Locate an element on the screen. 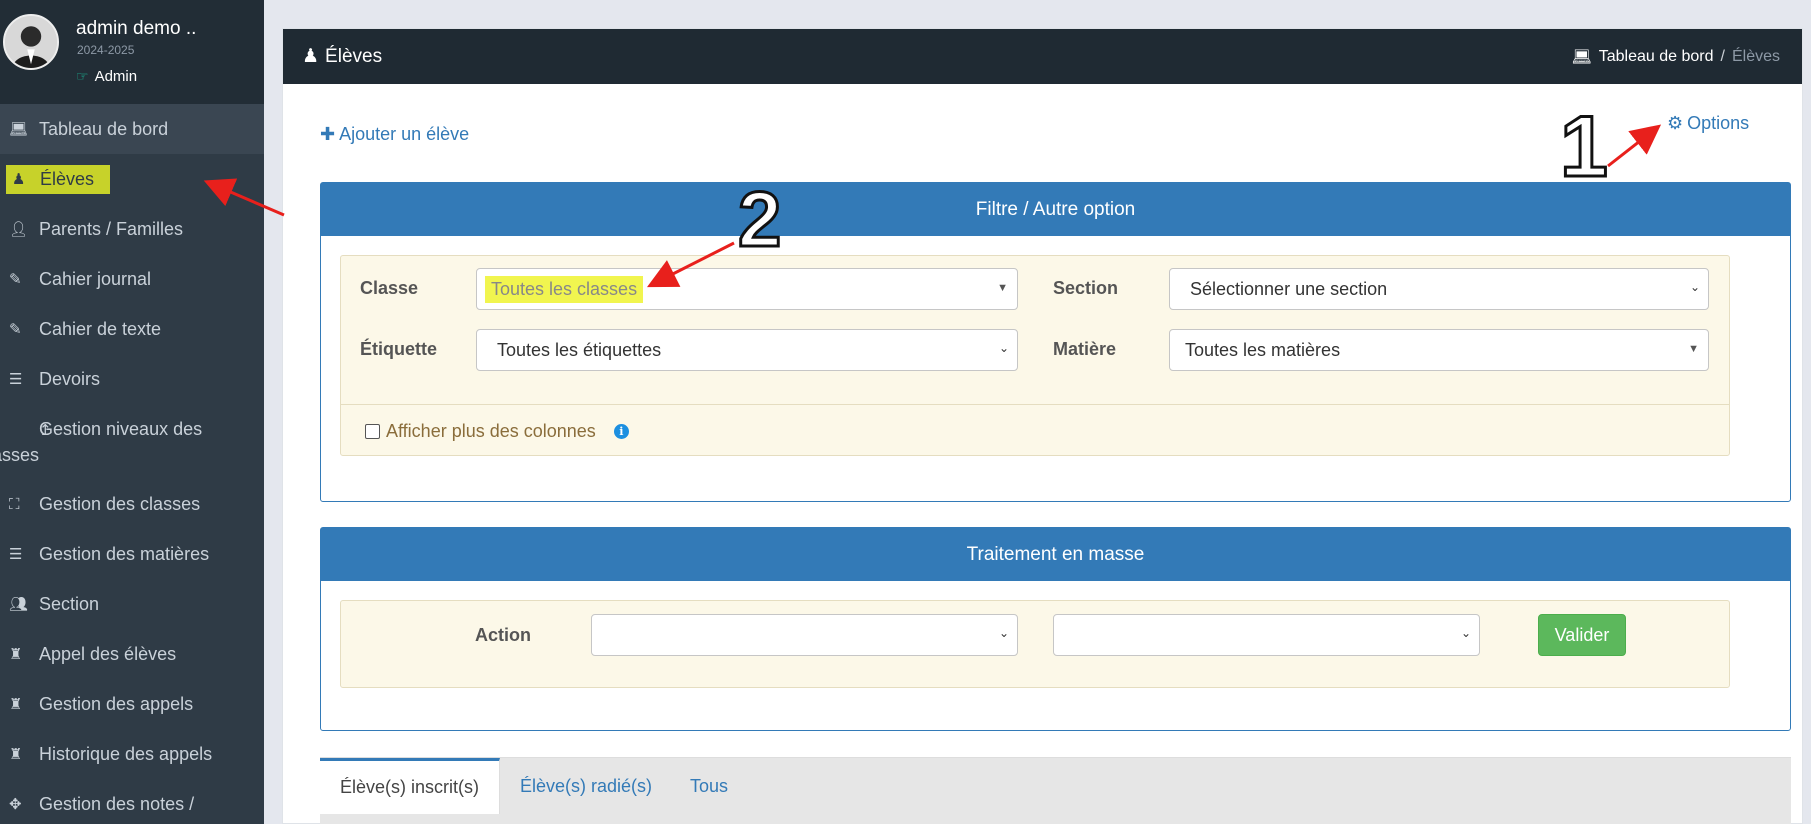  matiere-label: Matière is located at coordinates (1085, 349).